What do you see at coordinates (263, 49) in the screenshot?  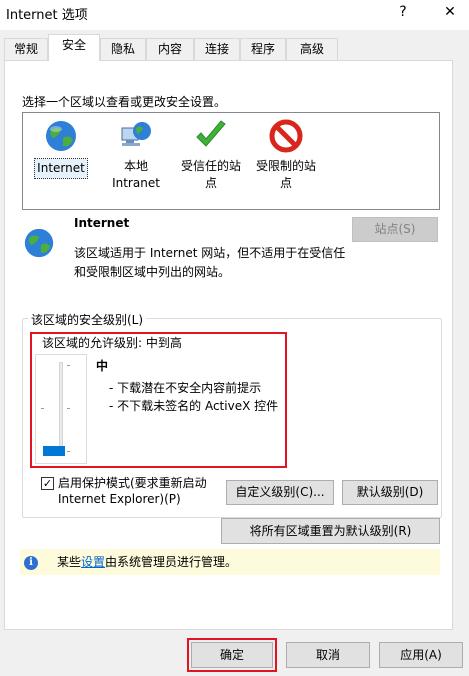 I see `tab-programs: 程序` at bounding box center [263, 49].